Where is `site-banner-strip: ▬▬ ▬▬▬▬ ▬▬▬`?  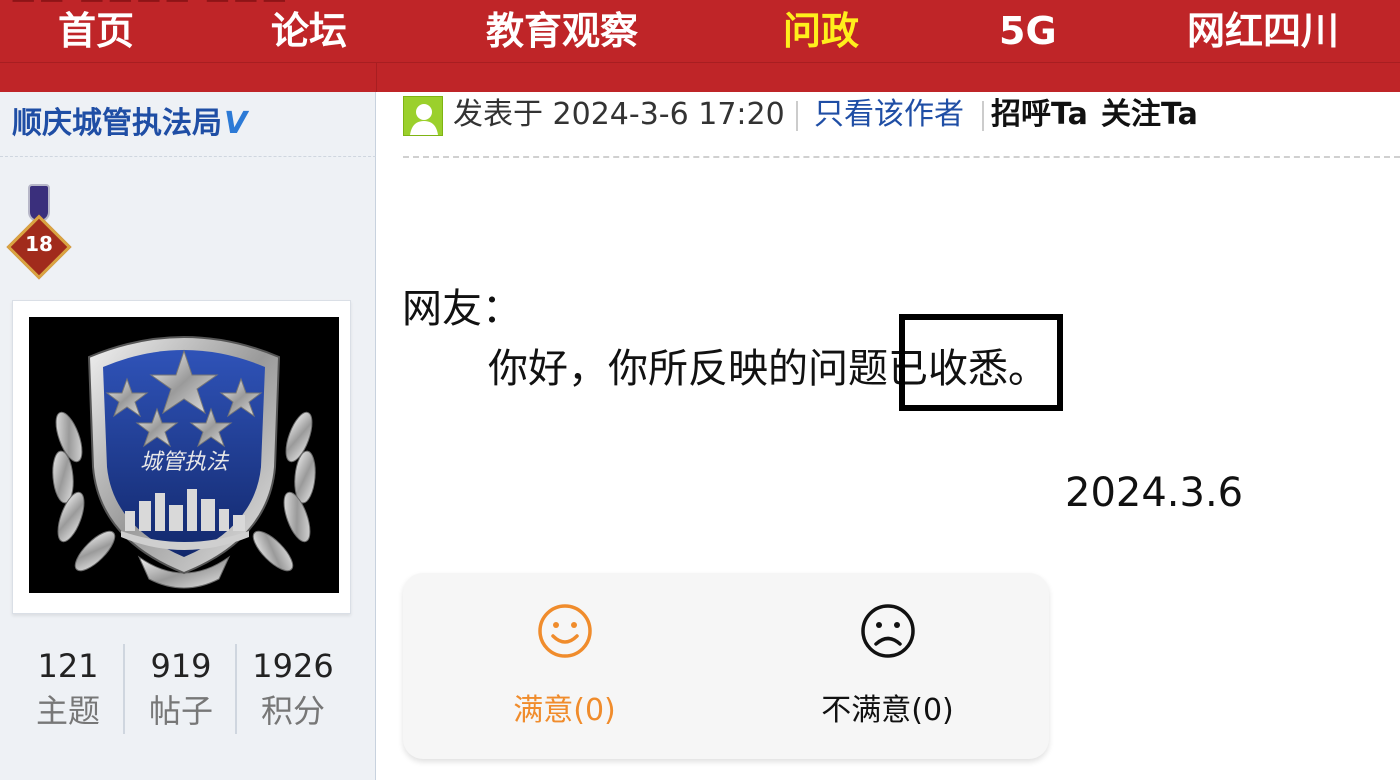 site-banner-strip: ▬▬ ▬▬▬▬ ▬▬▬ is located at coordinates (225, 4).